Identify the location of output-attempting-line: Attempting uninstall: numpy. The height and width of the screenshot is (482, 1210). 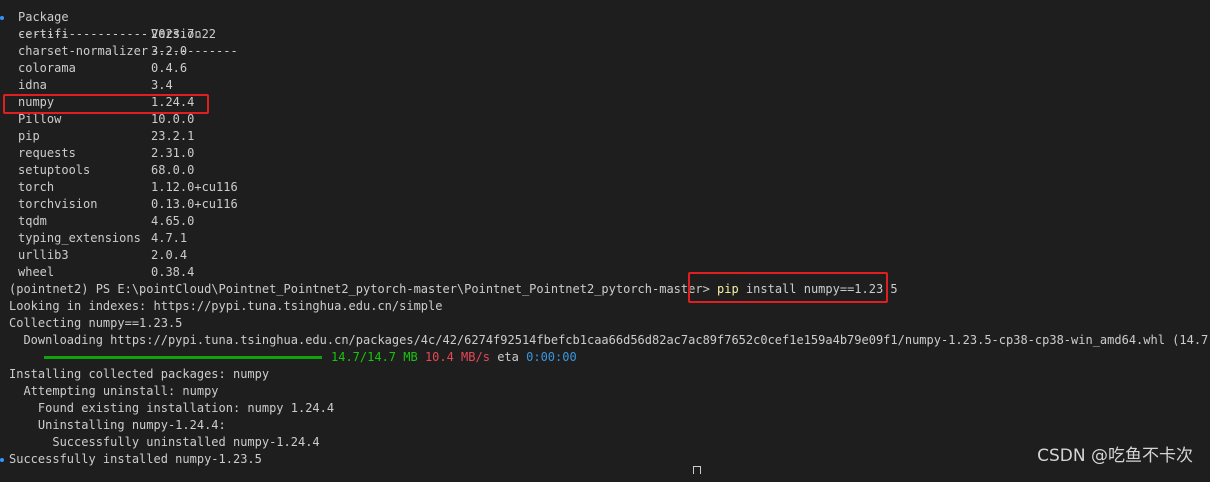
(114, 391).